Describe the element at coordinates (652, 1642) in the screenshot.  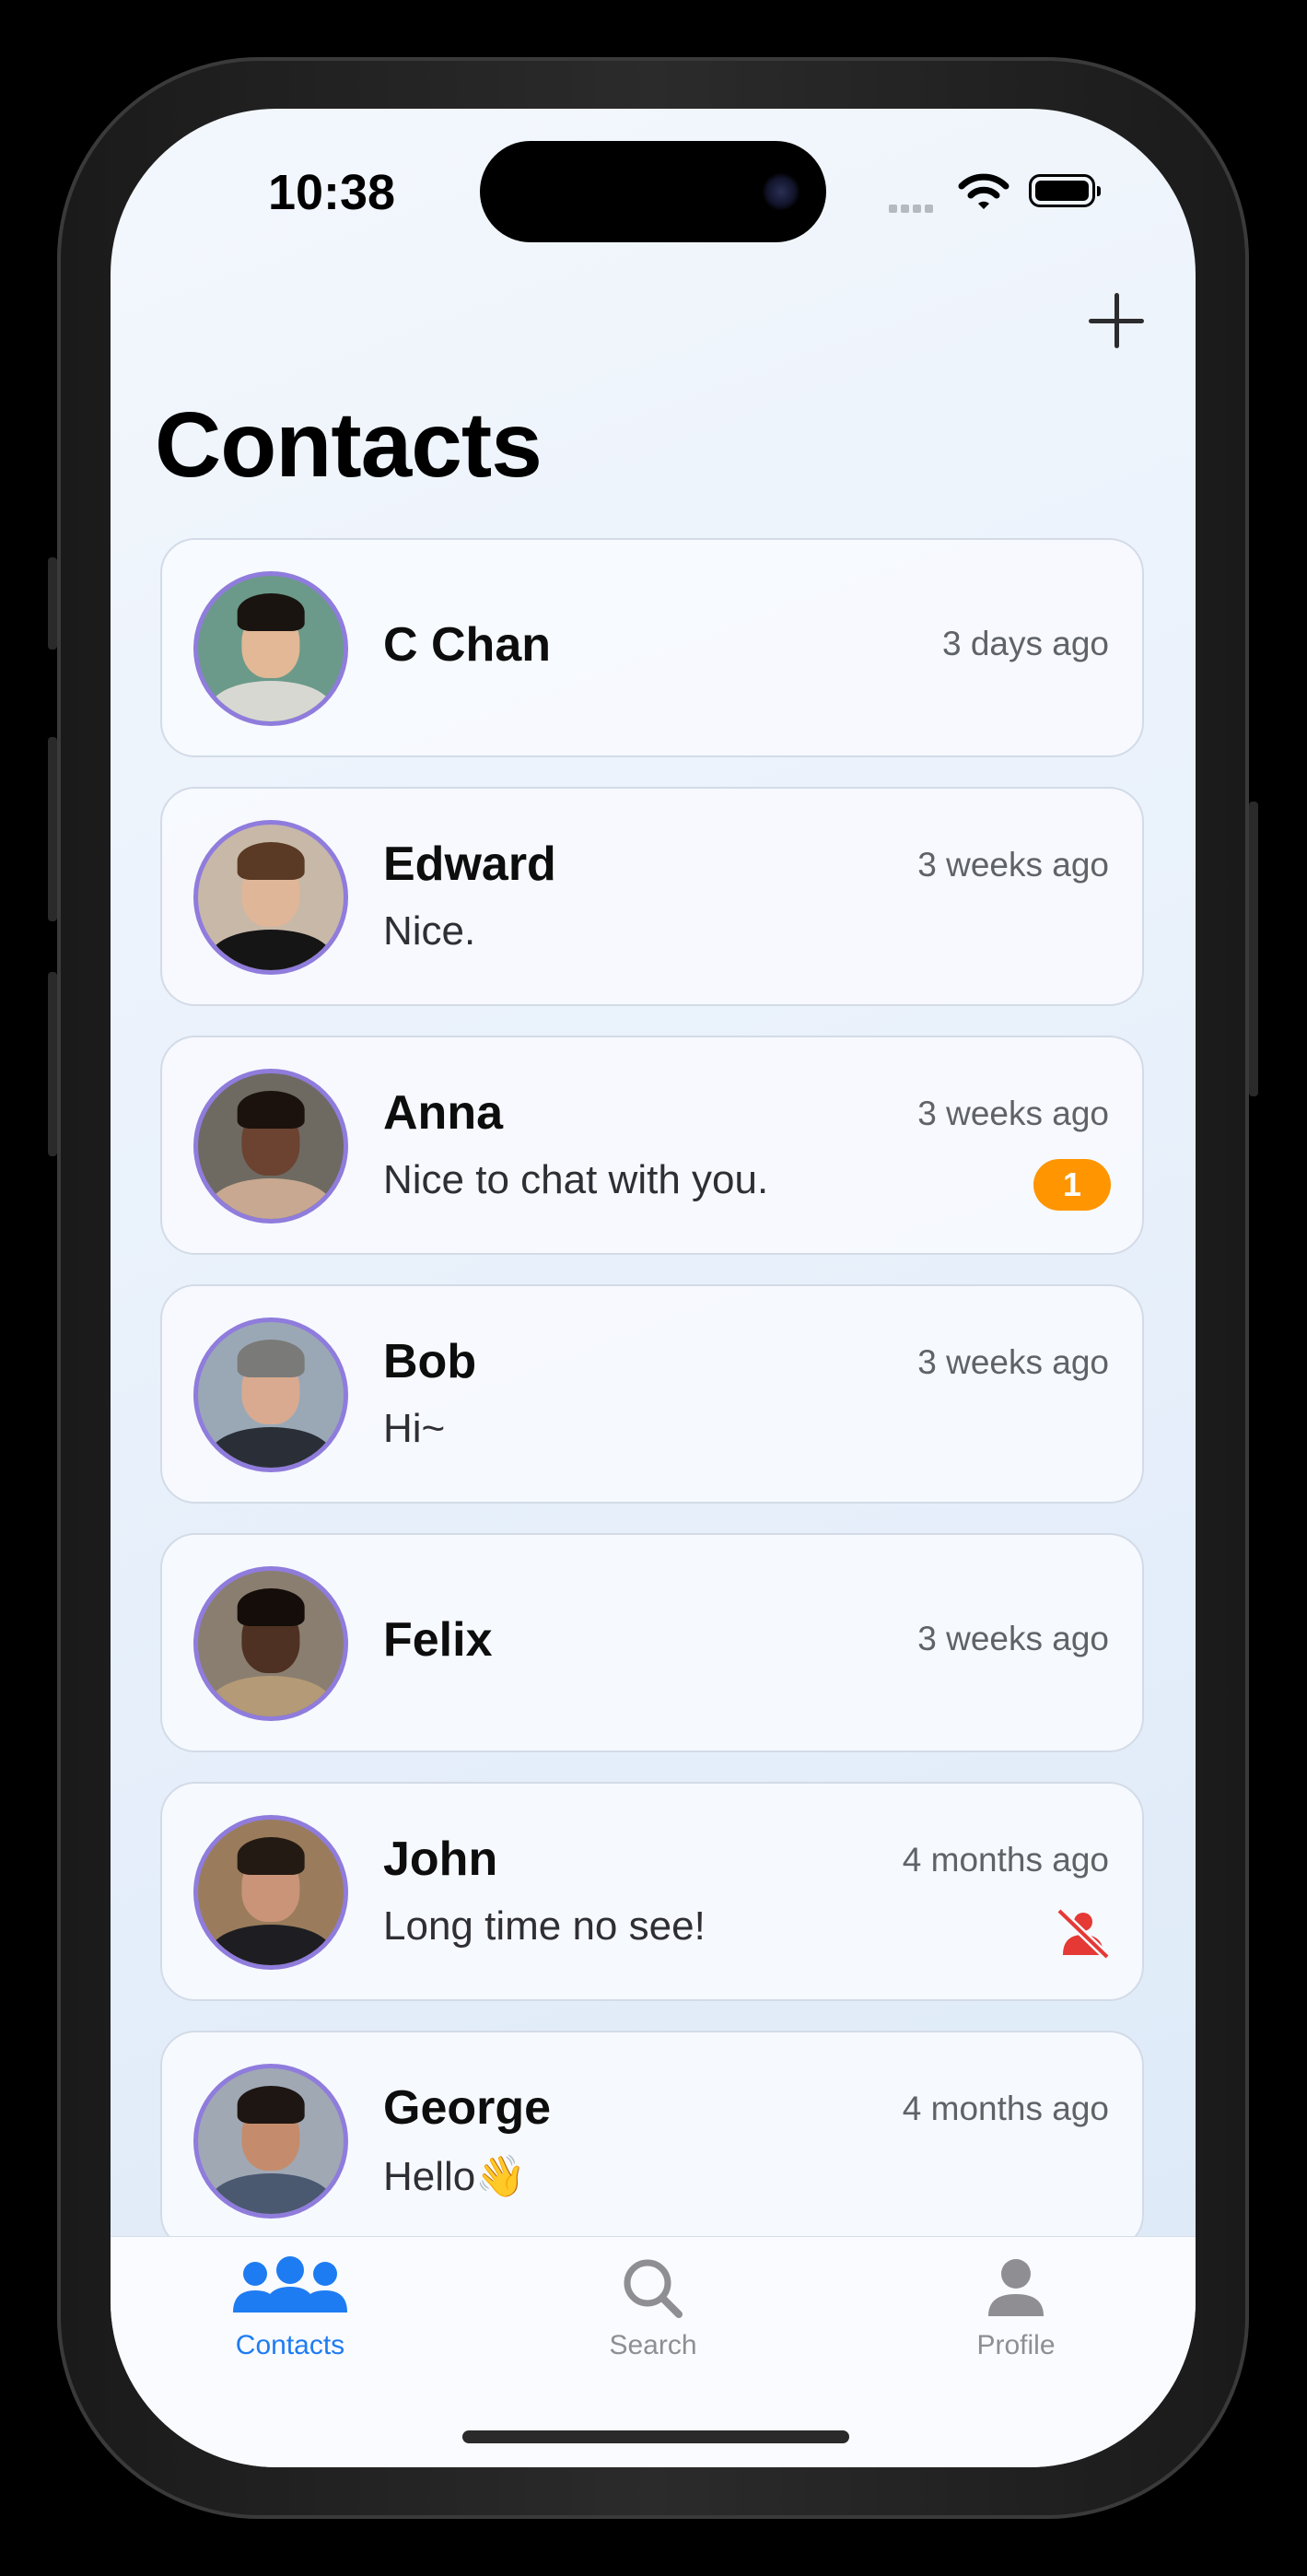
I see `contact-card: Felix 3 weeks ago` at that location.